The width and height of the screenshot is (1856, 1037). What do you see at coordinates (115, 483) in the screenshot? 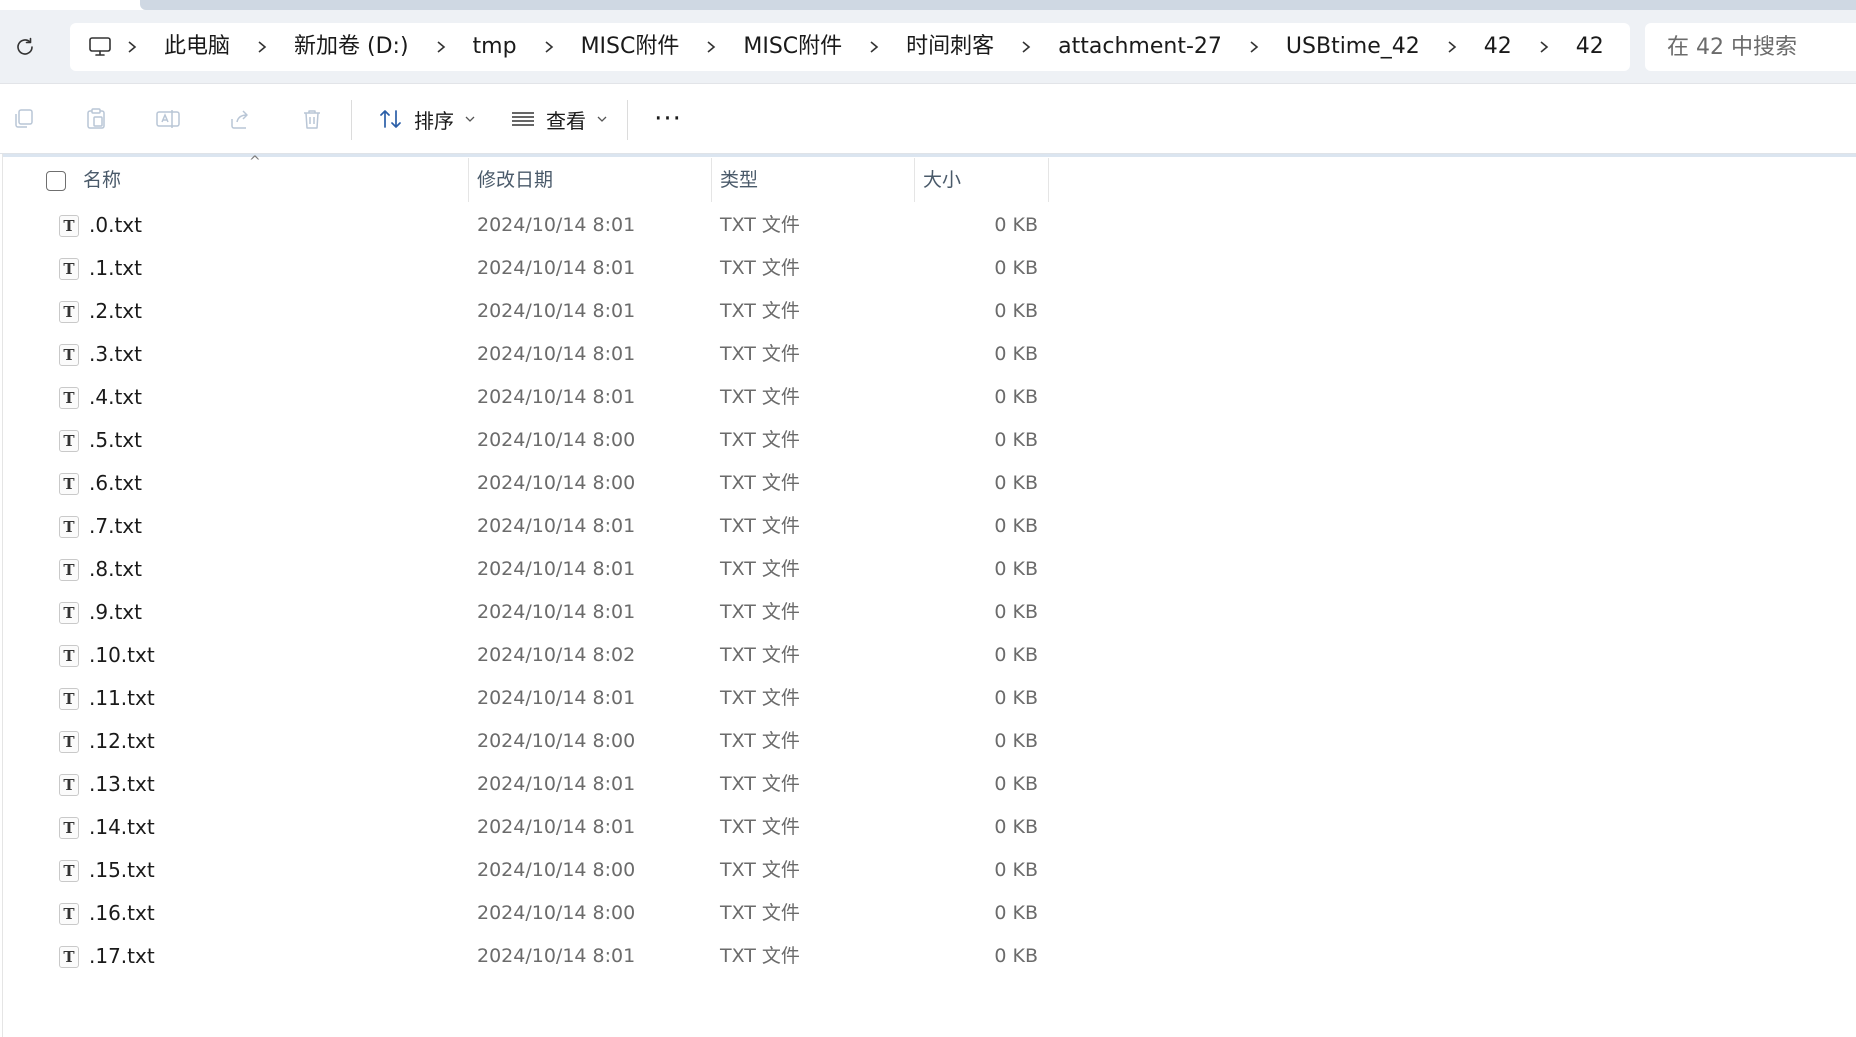
I see `file-name: .6.txt` at bounding box center [115, 483].